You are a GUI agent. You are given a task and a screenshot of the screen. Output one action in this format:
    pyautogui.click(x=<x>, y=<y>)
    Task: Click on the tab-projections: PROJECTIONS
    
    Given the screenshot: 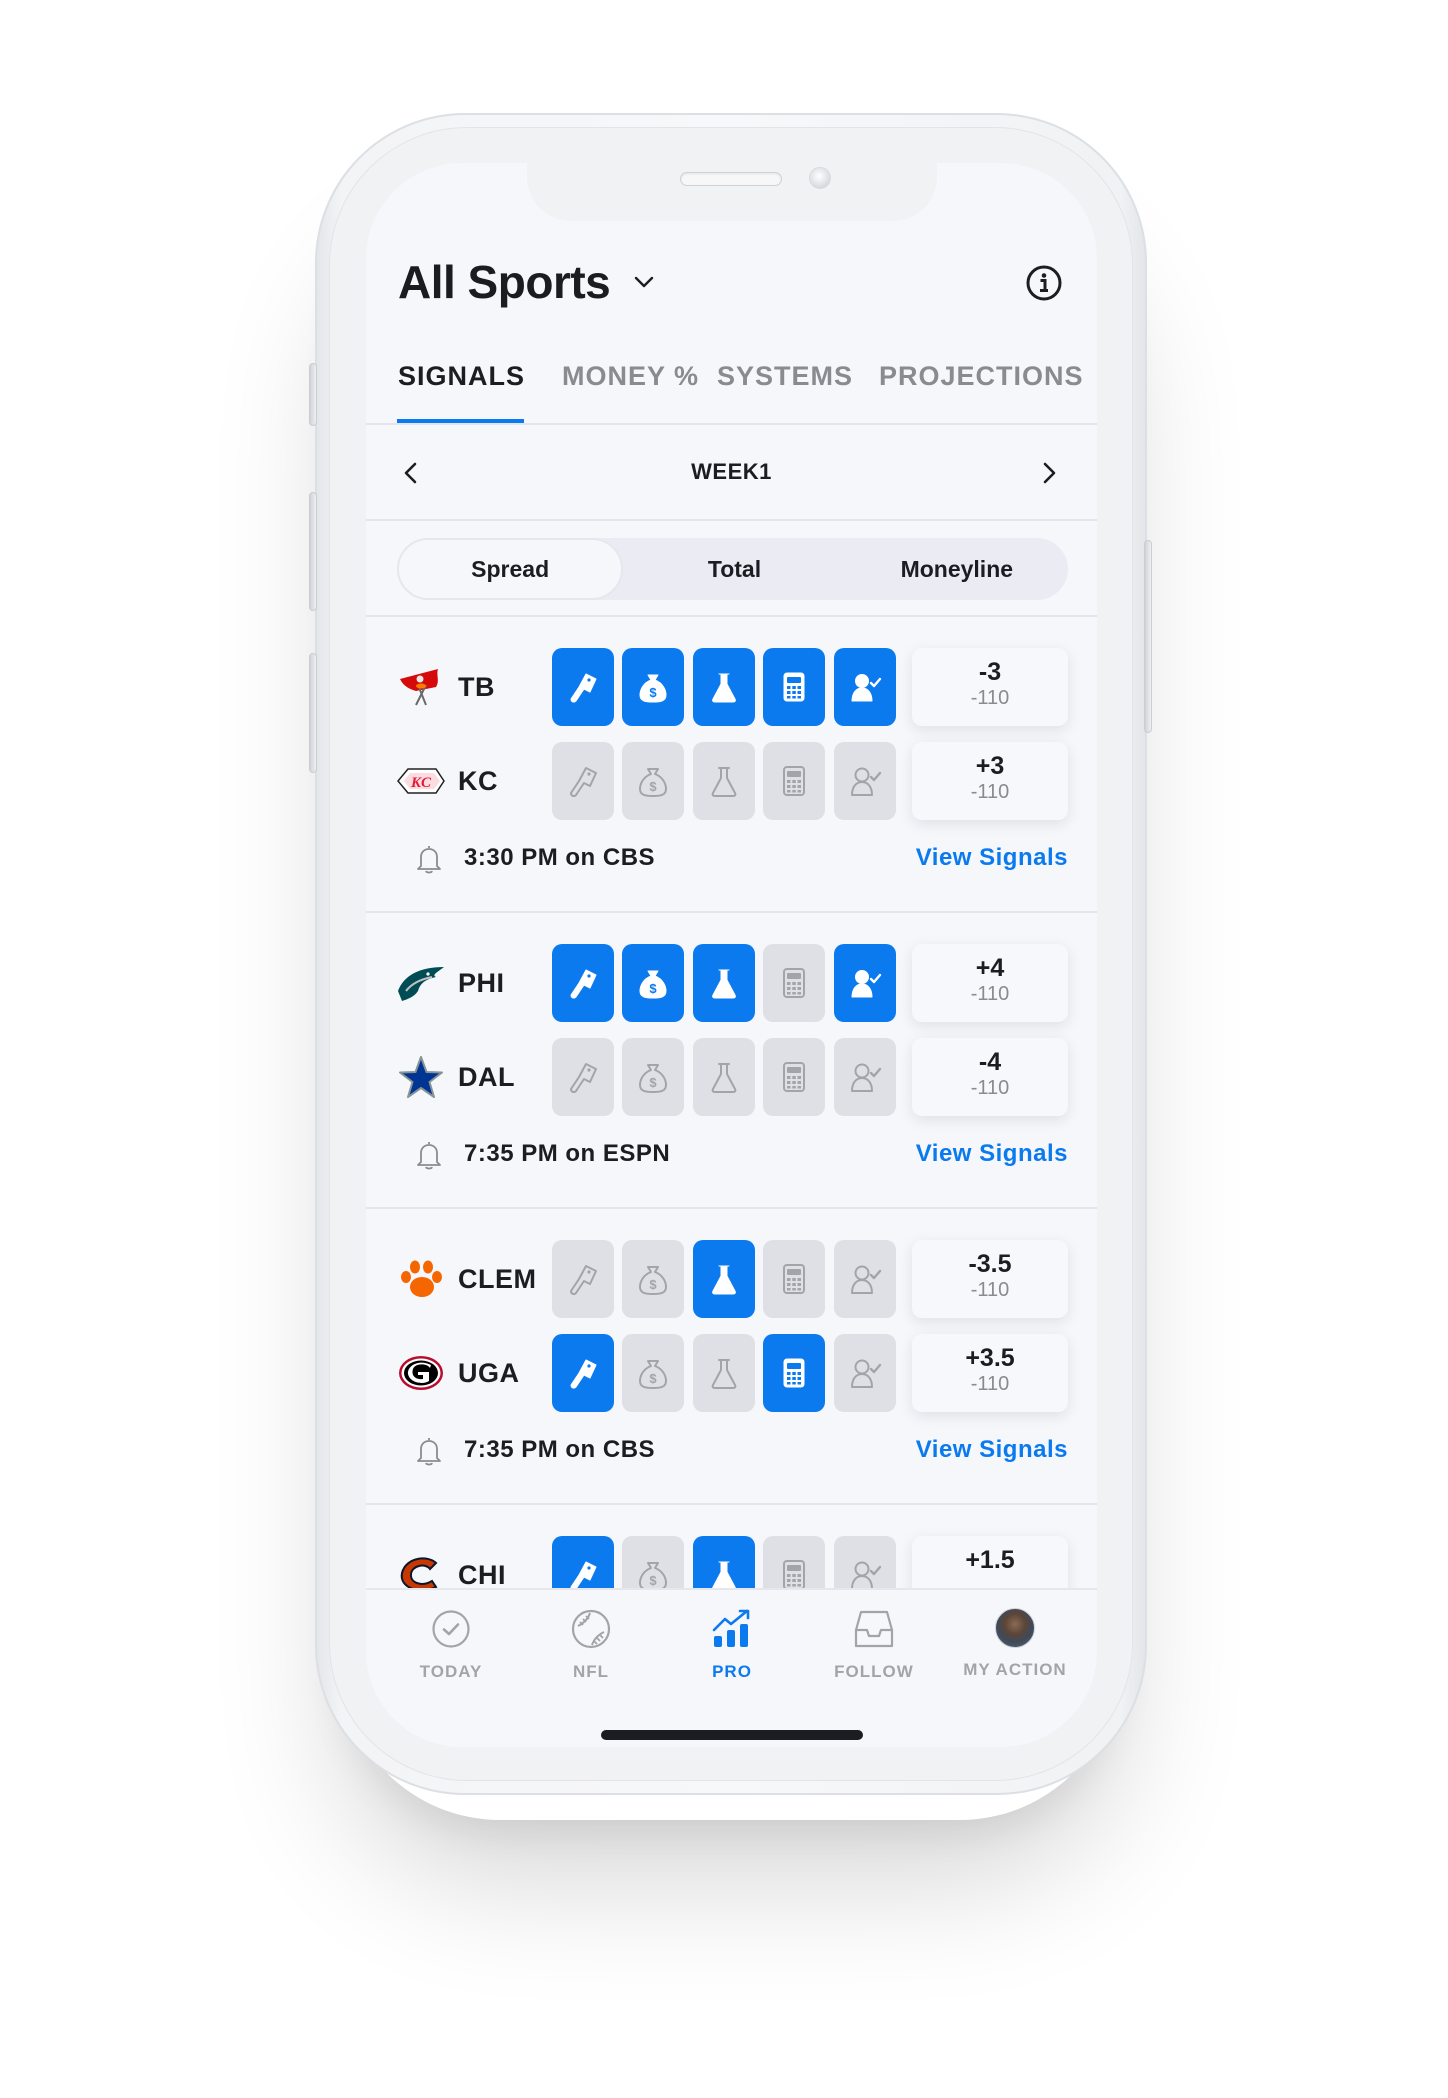 What is the action you would take?
    pyautogui.click(x=981, y=376)
    